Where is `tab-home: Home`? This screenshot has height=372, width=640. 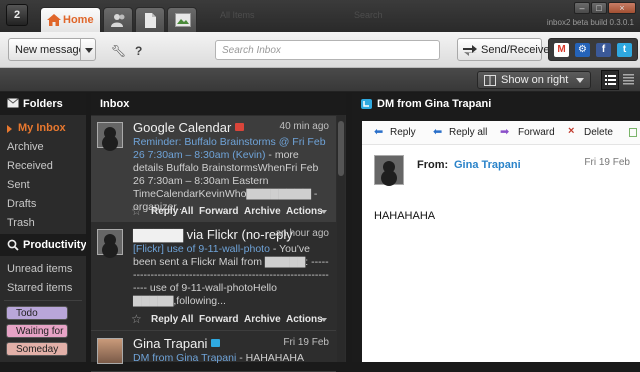 tab-home: Home is located at coordinates (70, 19).